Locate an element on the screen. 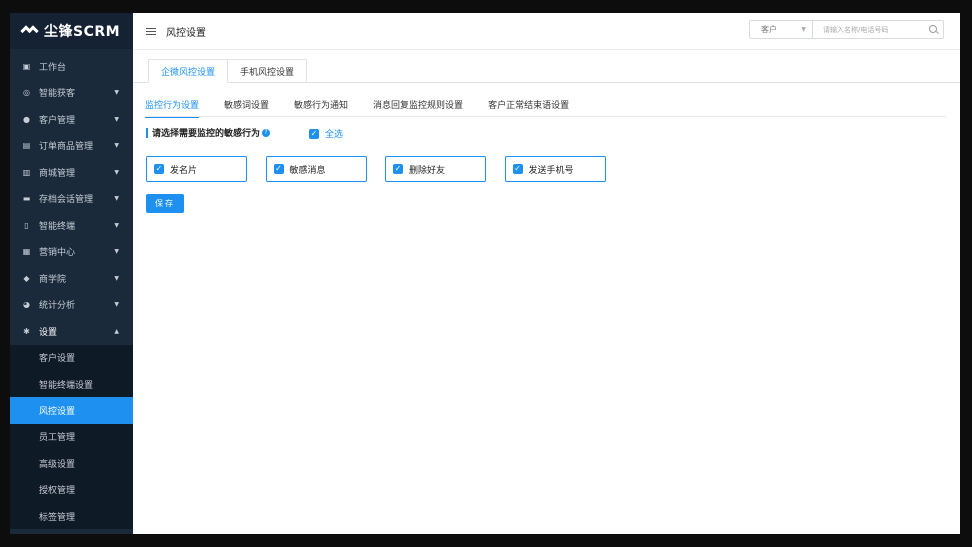  sidebar-item-label: 工作台 is located at coordinates (53, 67).